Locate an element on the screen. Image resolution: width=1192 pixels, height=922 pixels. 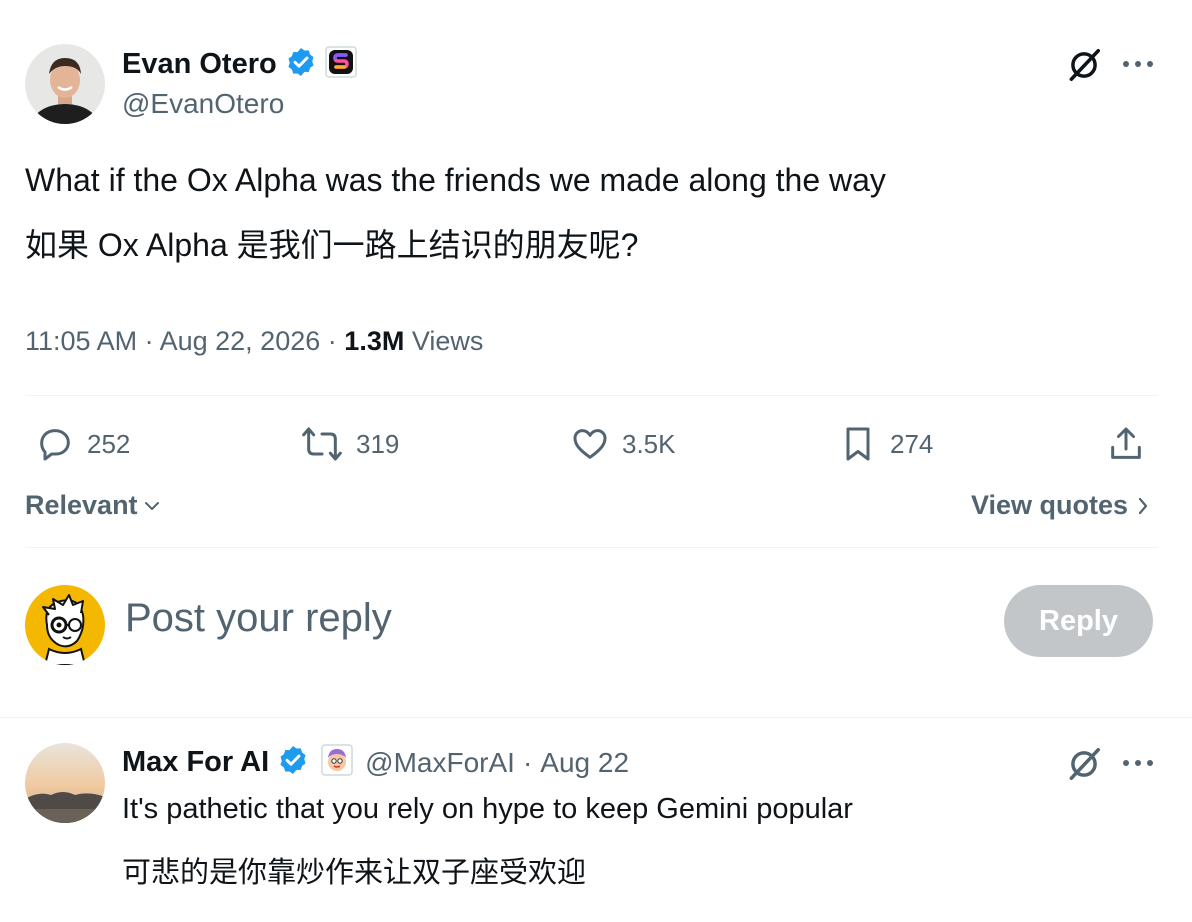
bookmark-icon is located at coordinates (858, 444).